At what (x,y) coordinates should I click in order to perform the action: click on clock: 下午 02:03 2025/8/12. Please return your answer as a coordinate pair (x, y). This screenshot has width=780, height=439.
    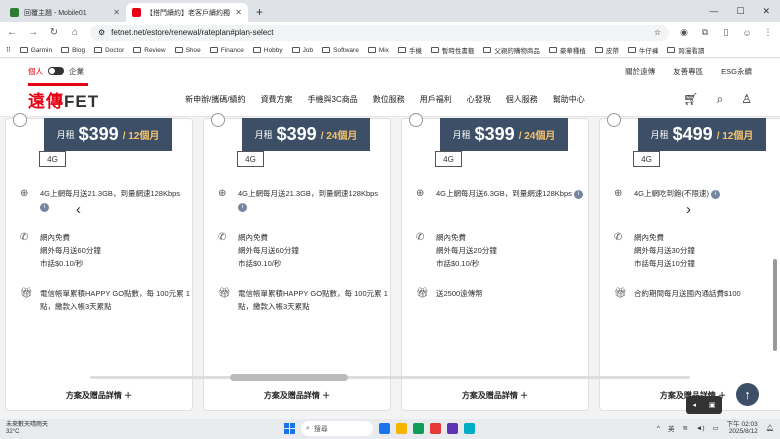
    Looking at the image, I should click on (742, 428).